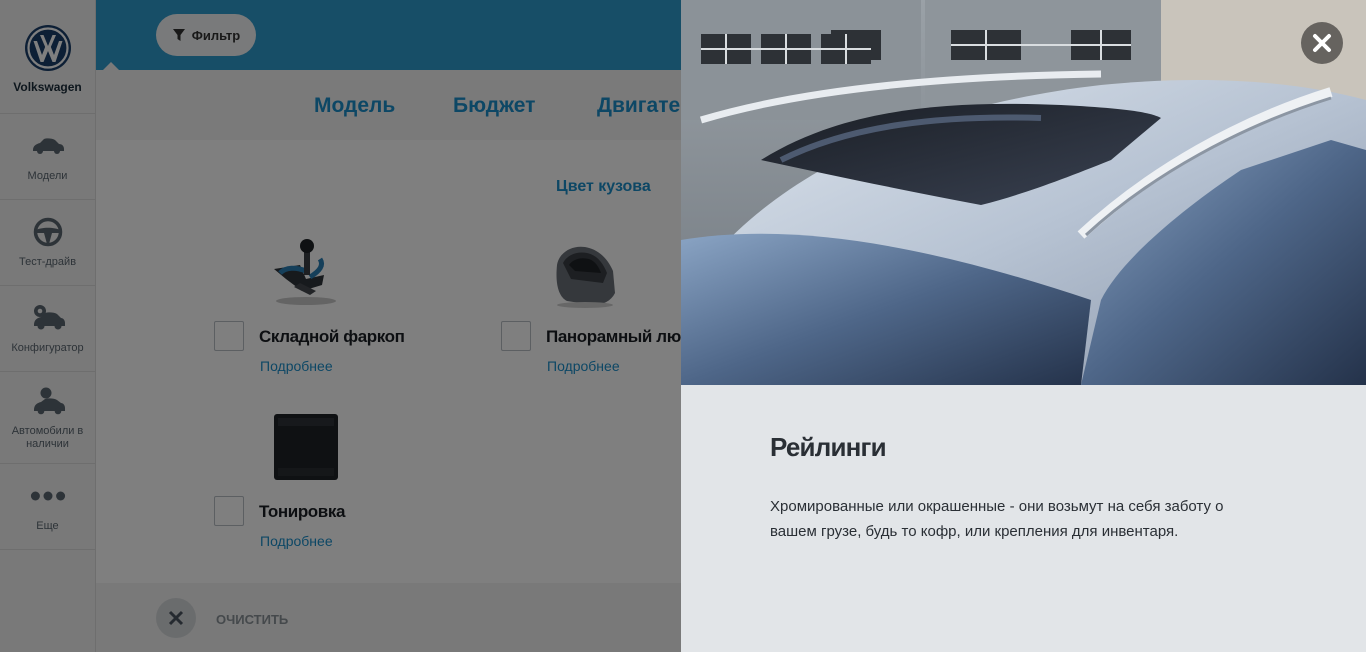  I want to click on close-button, so click(1322, 43).